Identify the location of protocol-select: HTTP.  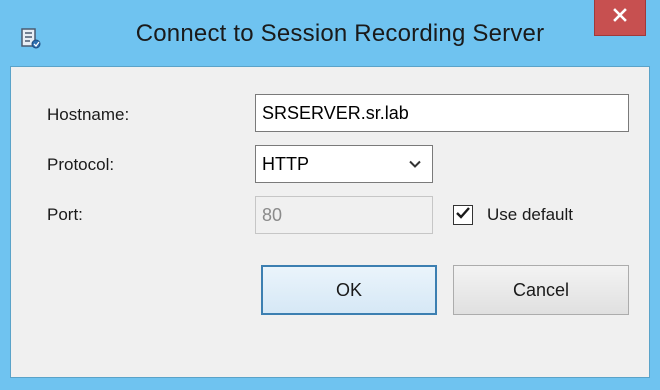
(344, 164).